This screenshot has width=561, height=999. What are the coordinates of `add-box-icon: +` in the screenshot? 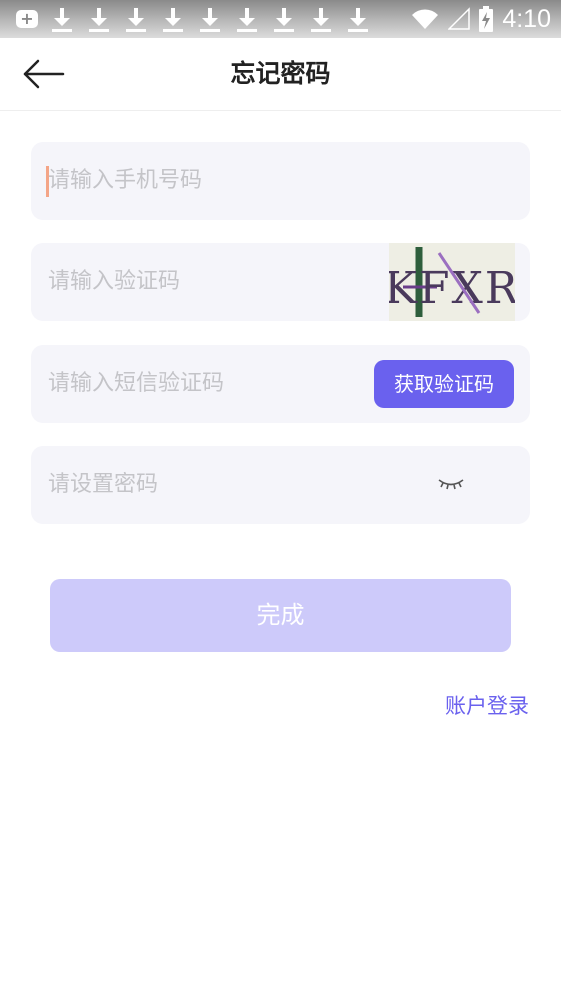 It's located at (27, 19).